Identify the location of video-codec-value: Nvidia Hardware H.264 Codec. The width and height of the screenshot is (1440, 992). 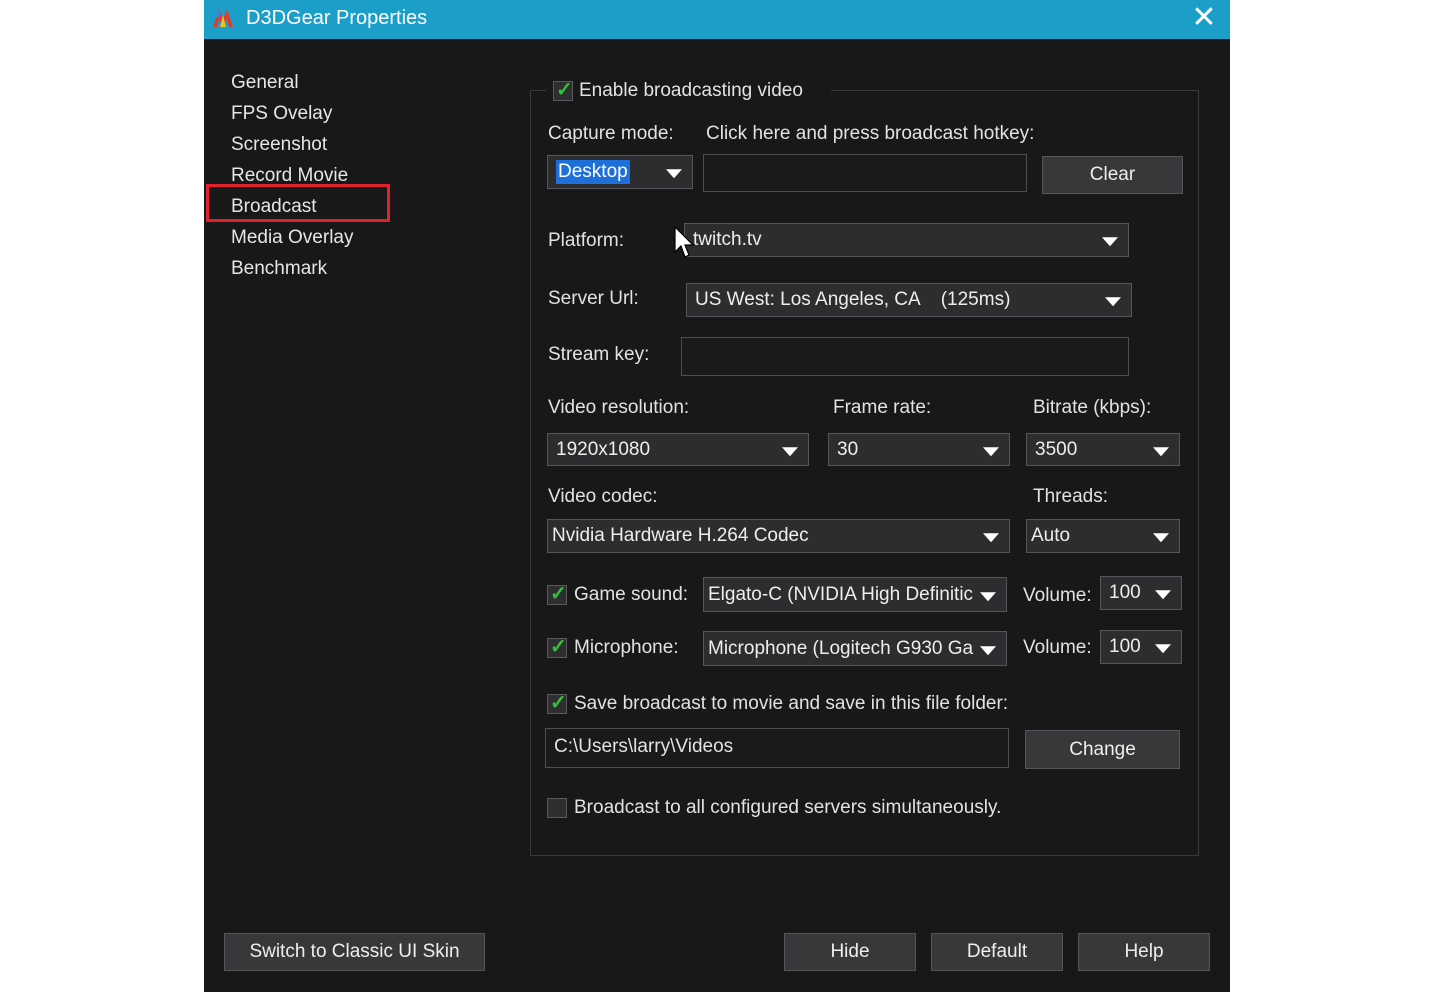
(680, 536).